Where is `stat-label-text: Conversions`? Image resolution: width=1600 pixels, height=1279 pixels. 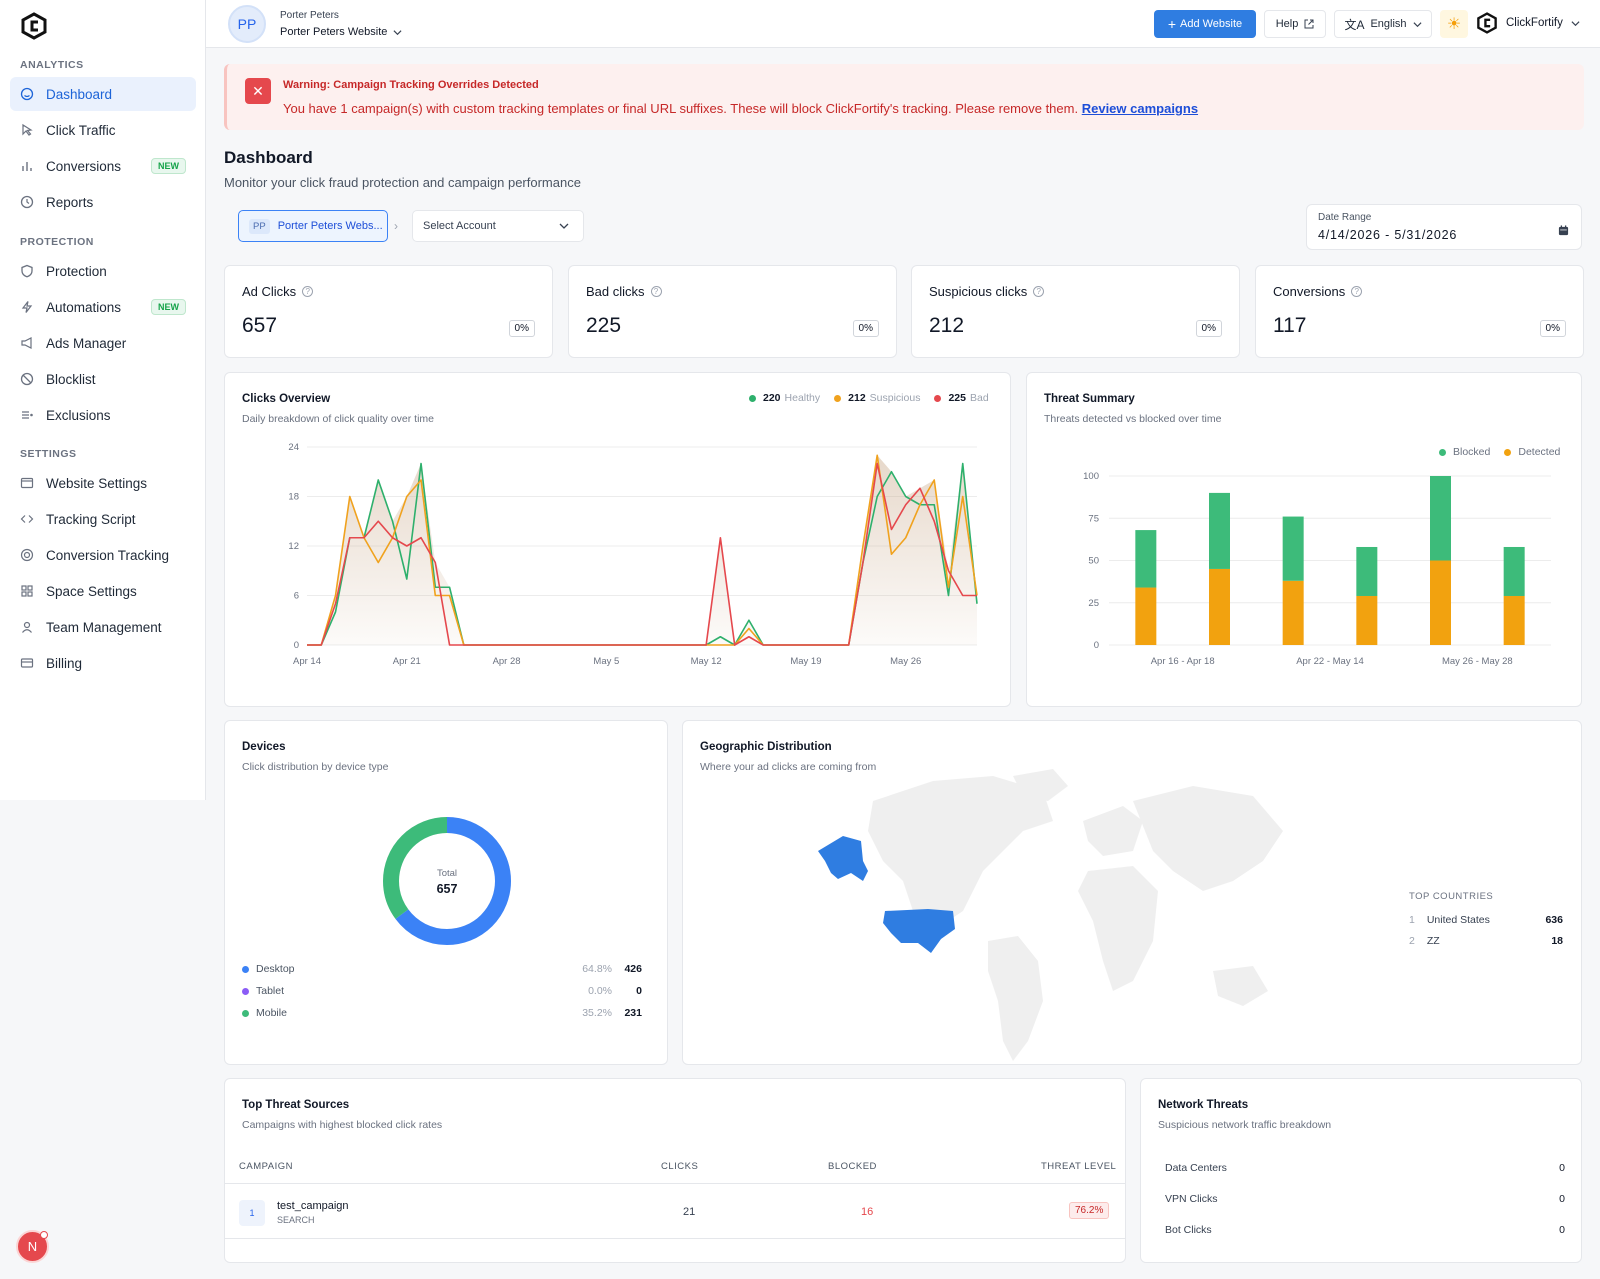
stat-label-text: Conversions is located at coordinates (1309, 291).